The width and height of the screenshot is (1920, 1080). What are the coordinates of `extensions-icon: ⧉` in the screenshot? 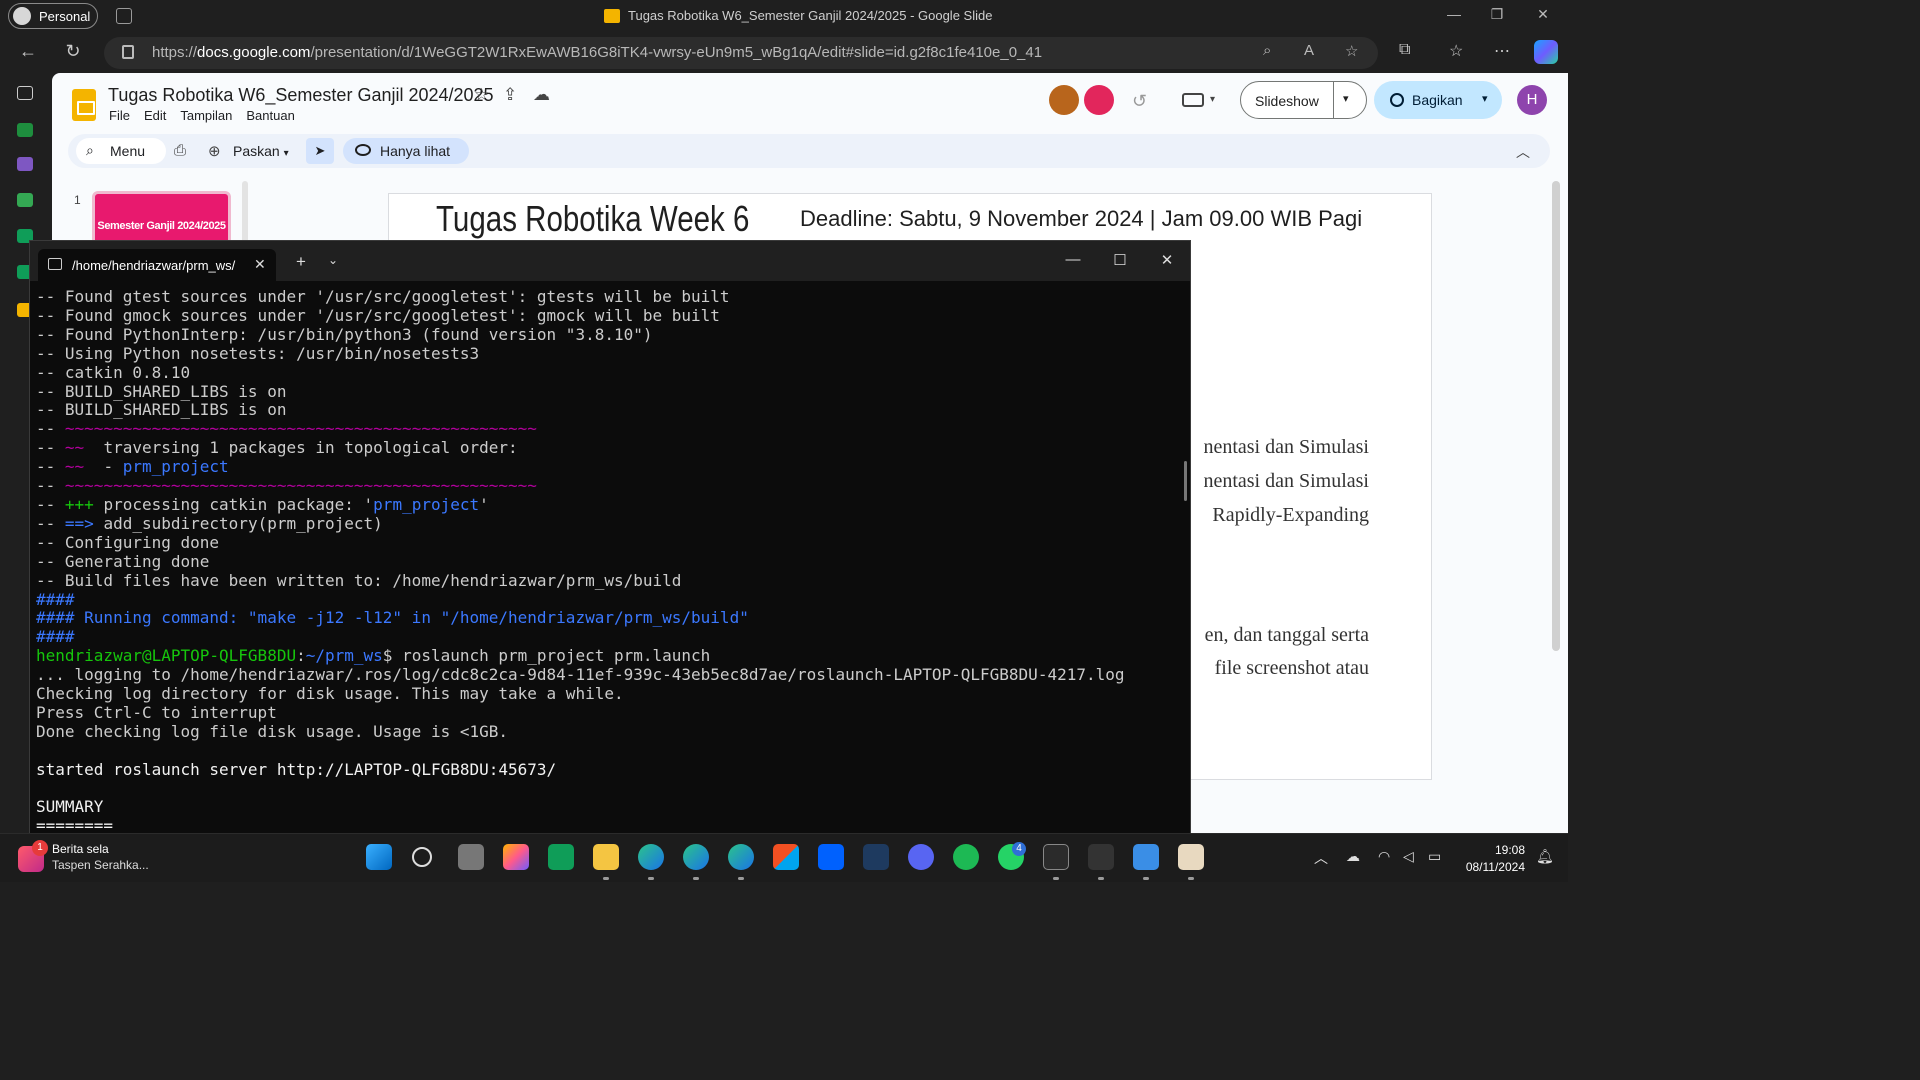 It's located at (1404, 50).